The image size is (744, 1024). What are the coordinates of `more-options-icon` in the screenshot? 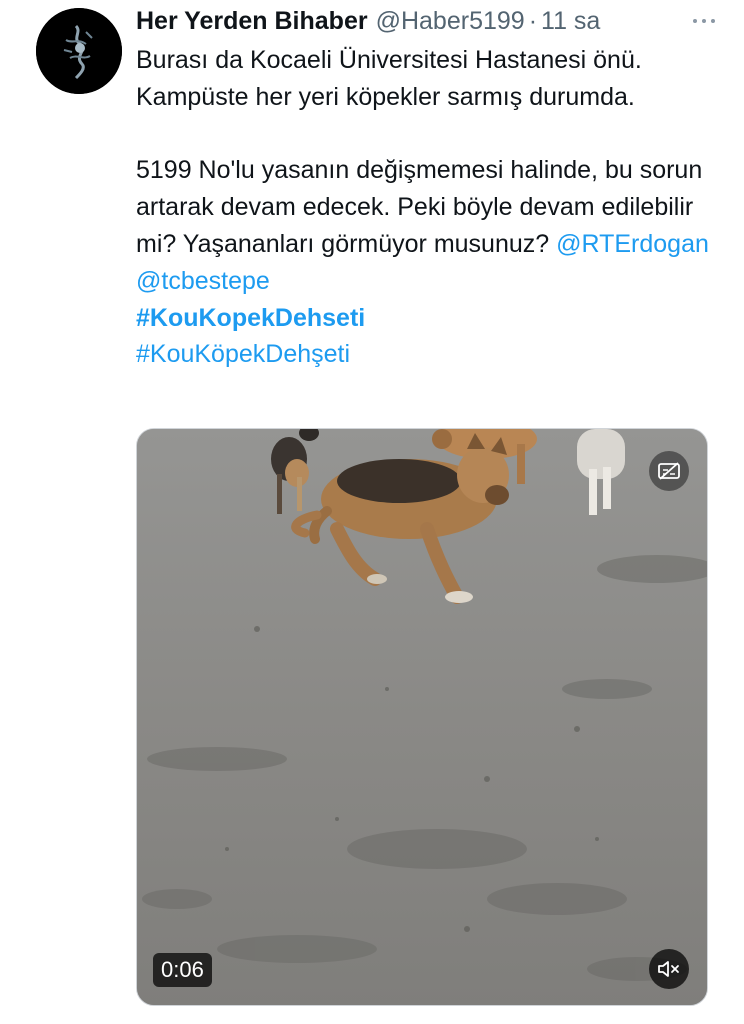 It's located at (695, 21).